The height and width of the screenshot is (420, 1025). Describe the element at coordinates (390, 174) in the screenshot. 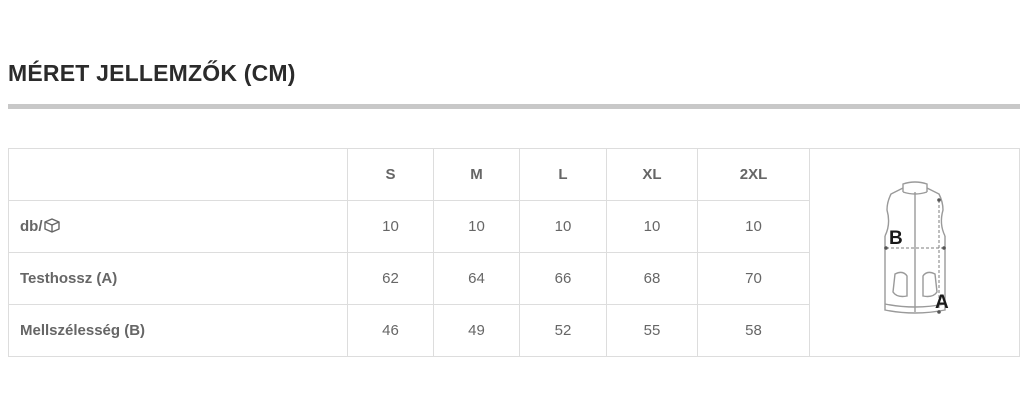

I see `header-size-s: S` at that location.